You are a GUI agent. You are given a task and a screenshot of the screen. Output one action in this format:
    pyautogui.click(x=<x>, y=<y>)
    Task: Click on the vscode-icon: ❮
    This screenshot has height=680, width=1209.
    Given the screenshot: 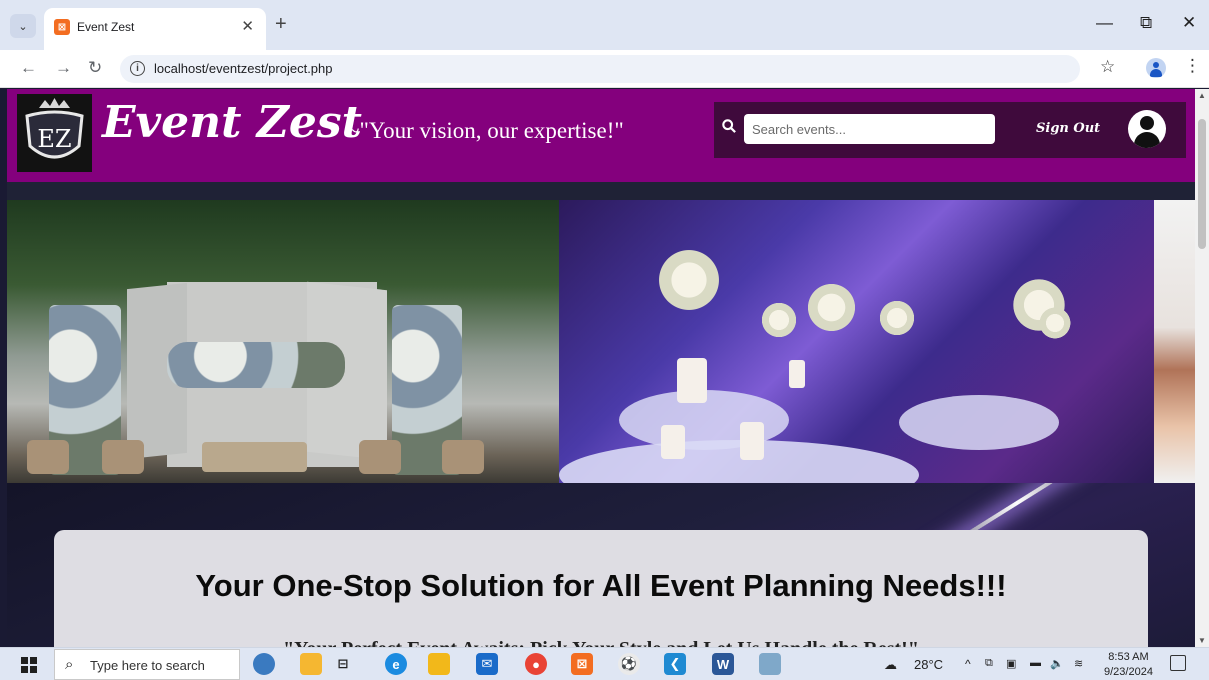 What is the action you would take?
    pyautogui.click(x=675, y=664)
    